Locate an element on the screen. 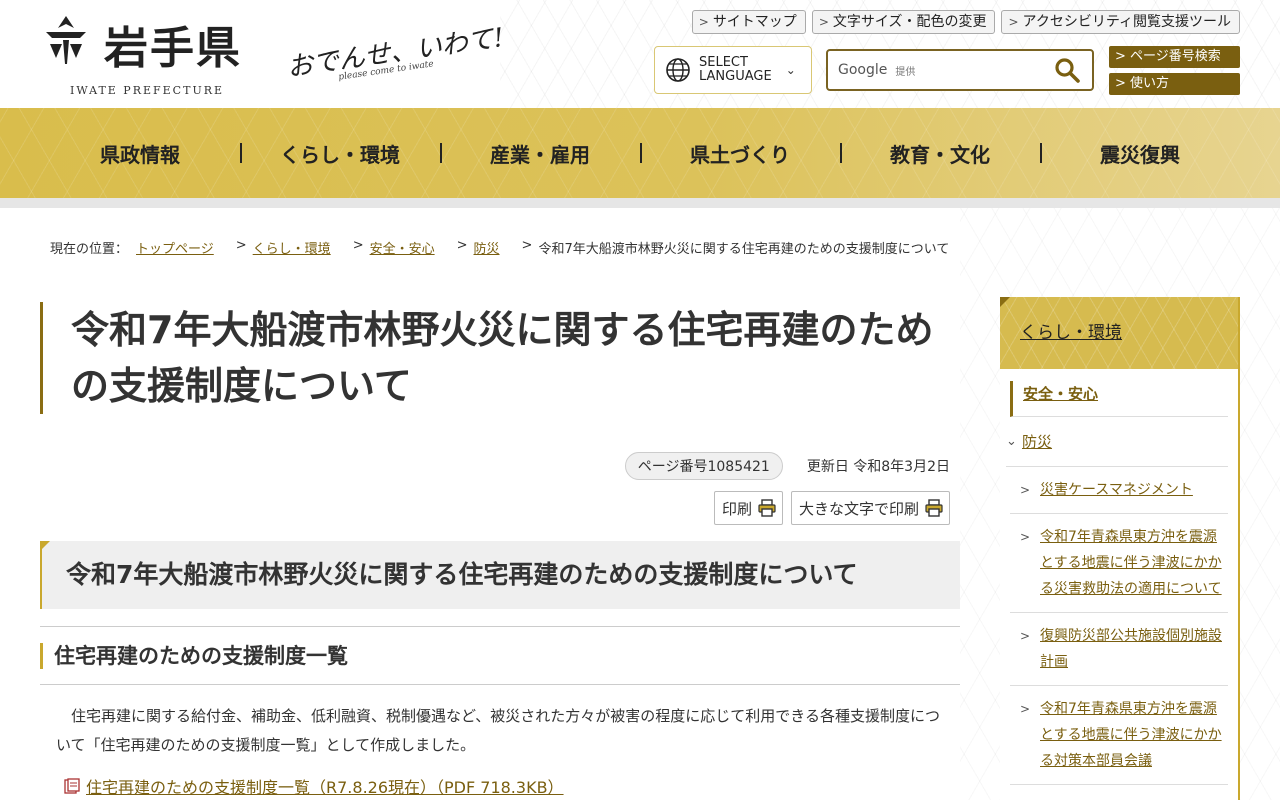 This screenshot has height=800, width=1280. updated-date: 更新日 令和8年3月2日 is located at coordinates (878, 467).